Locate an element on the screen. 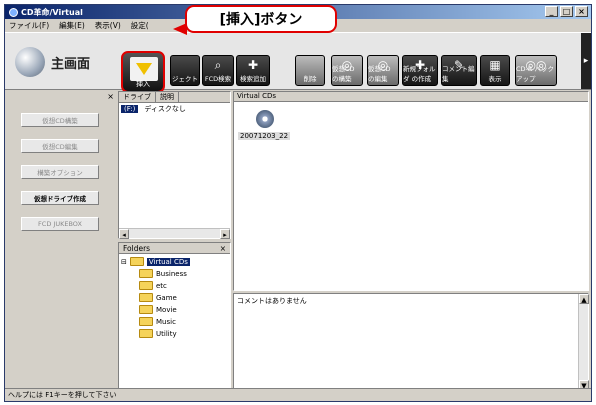 The height and width of the screenshot is (405, 596). virtual-cds-header: Virtual CDs is located at coordinates (411, 97).